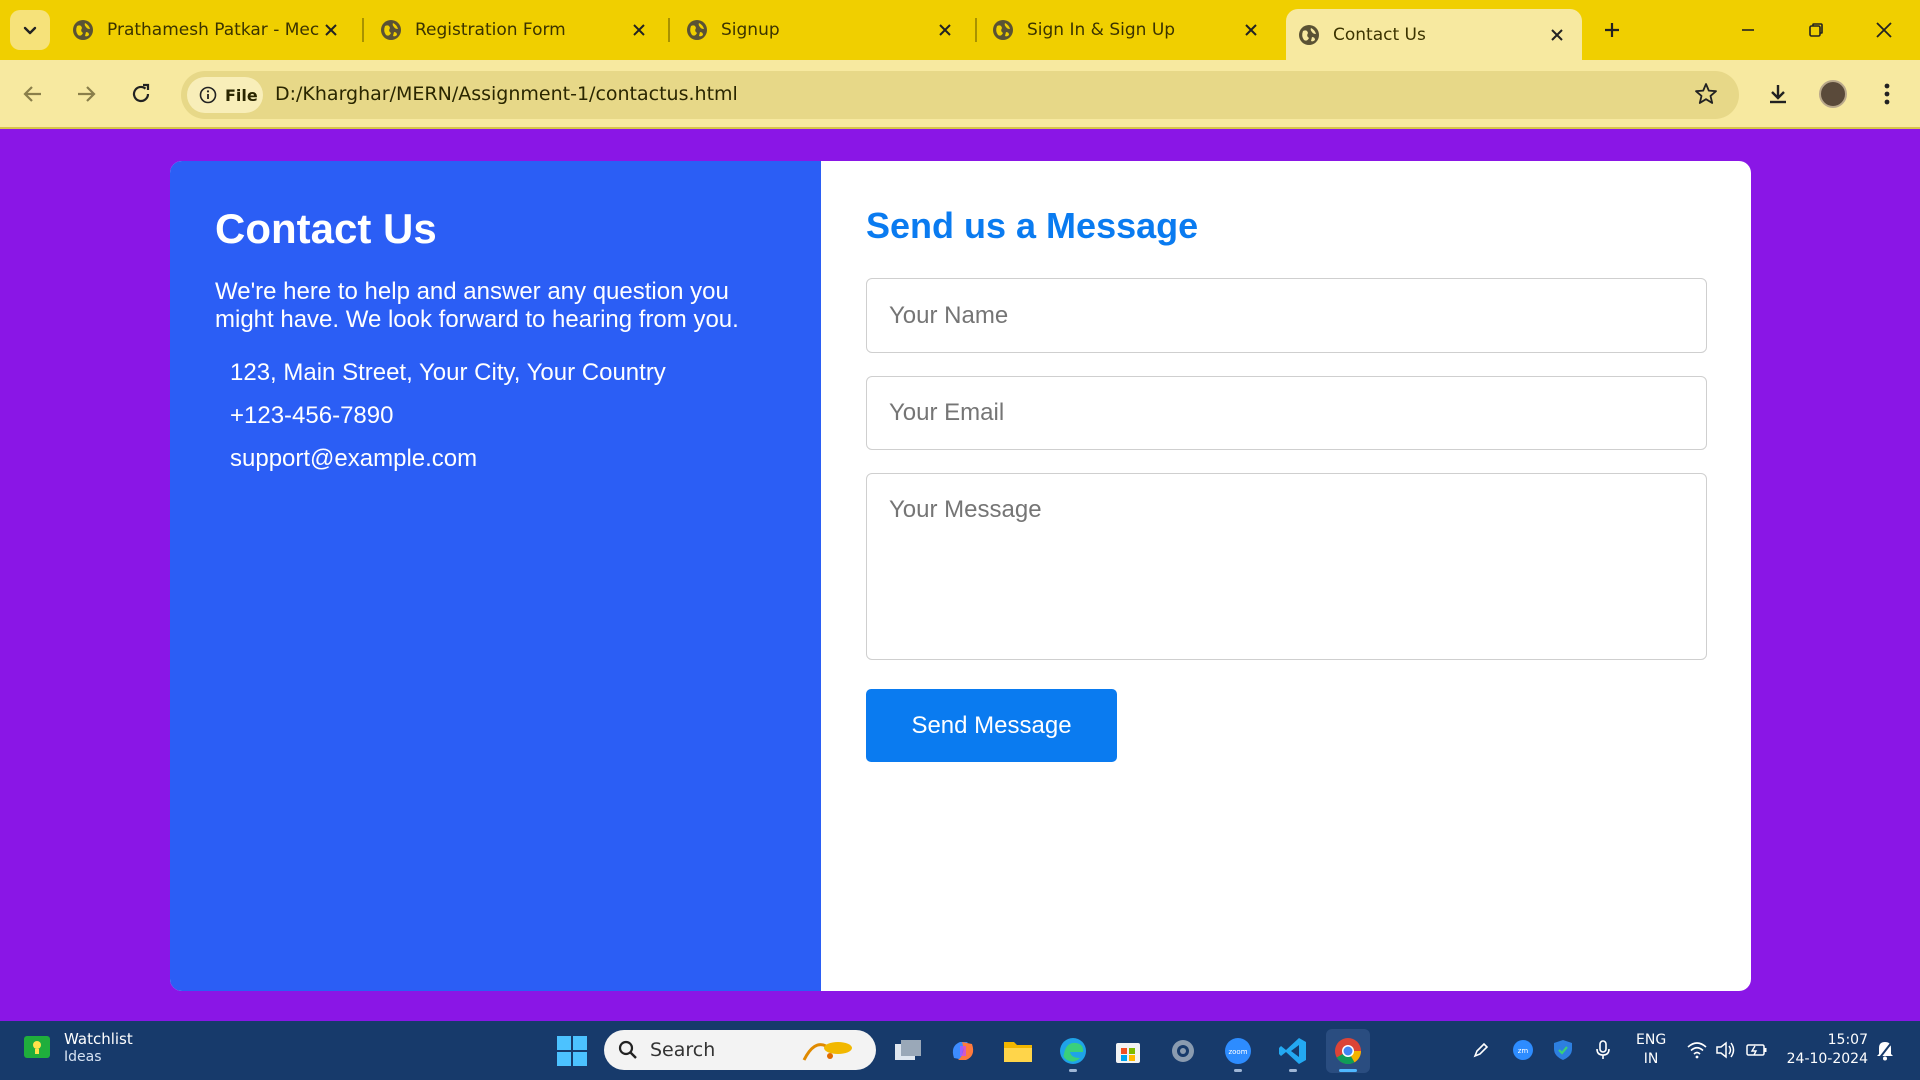 The height and width of the screenshot is (1080, 1920). I want to click on tab-registration-form: Registration Form, so click(516, 30).